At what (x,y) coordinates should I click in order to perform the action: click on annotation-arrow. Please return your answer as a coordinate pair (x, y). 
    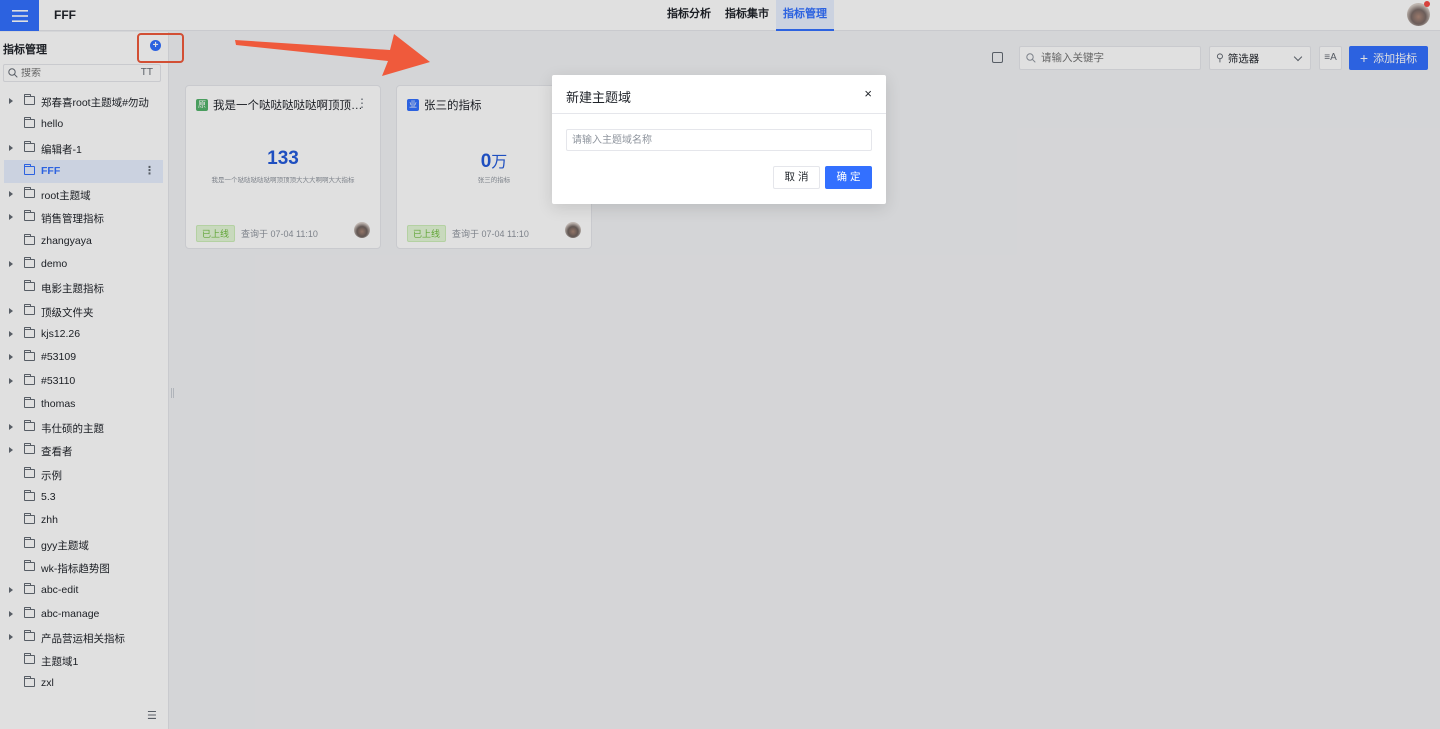
    Looking at the image, I should click on (332, 55).